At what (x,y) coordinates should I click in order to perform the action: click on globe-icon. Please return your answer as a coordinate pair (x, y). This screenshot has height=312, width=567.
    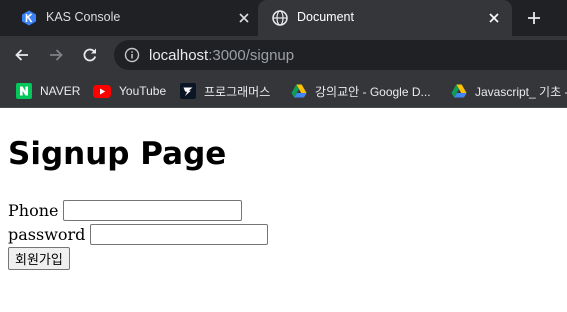
    Looking at the image, I should click on (280, 20).